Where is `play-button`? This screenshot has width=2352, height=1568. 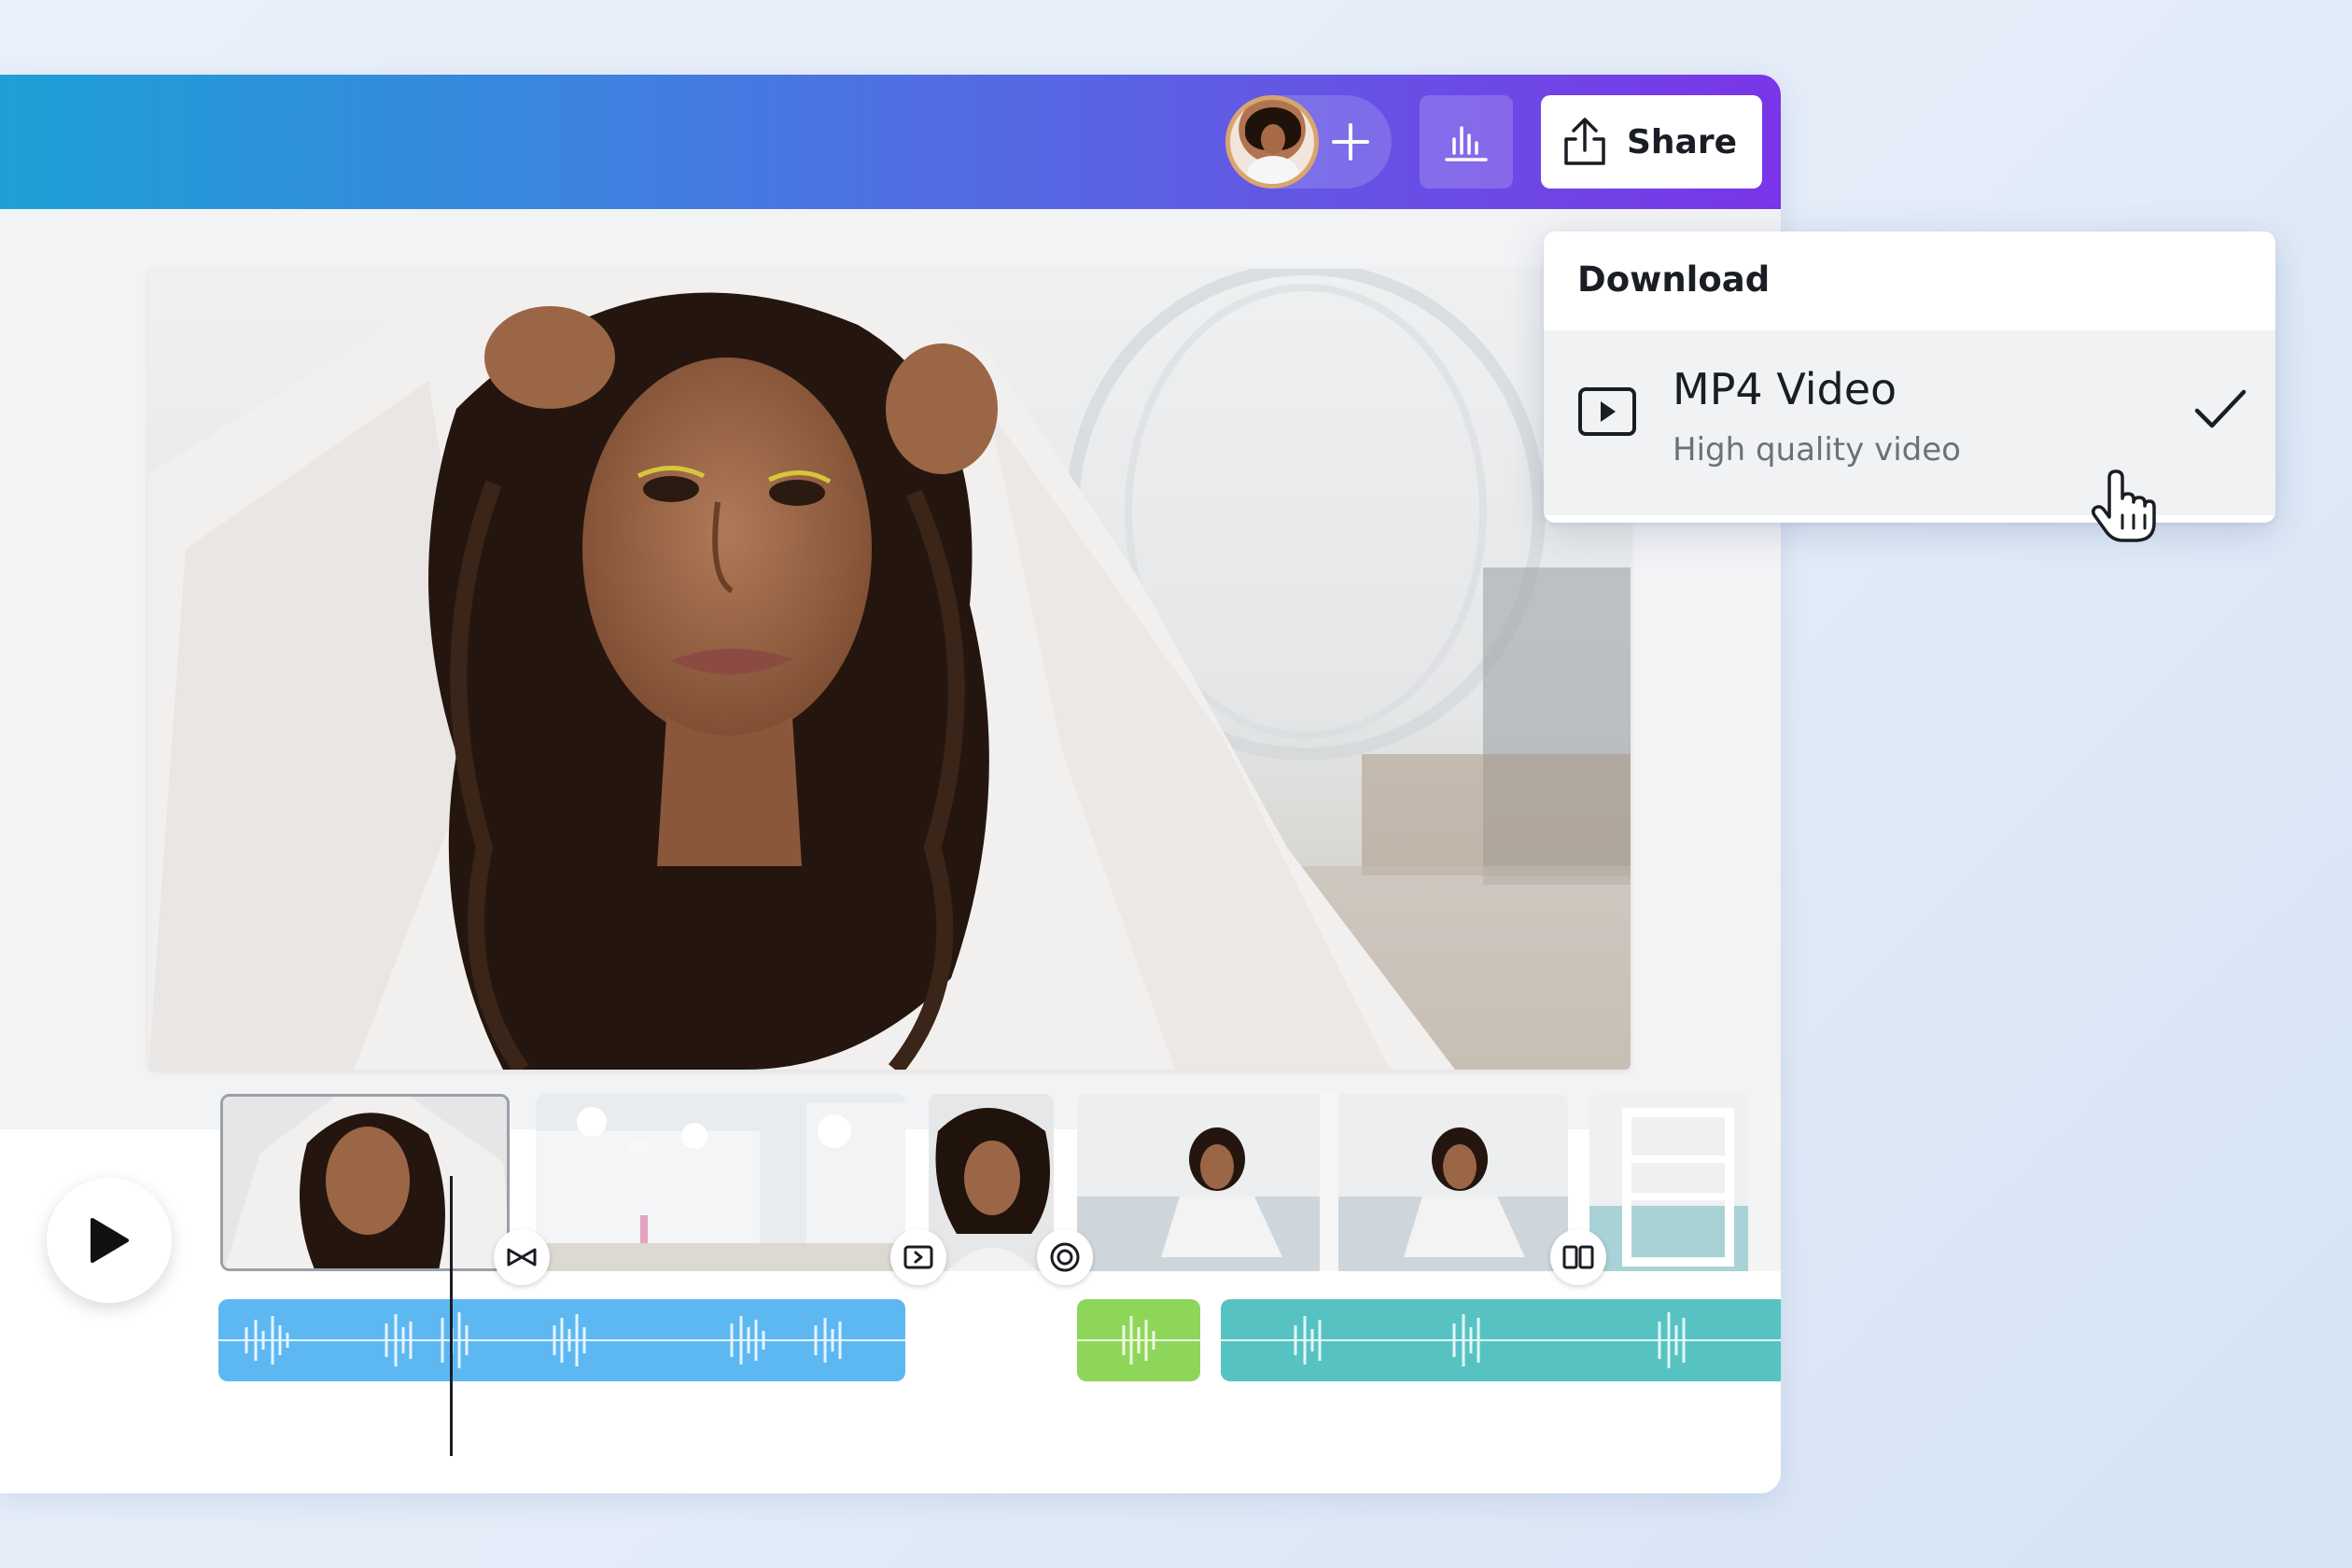 play-button is located at coordinates (109, 1240).